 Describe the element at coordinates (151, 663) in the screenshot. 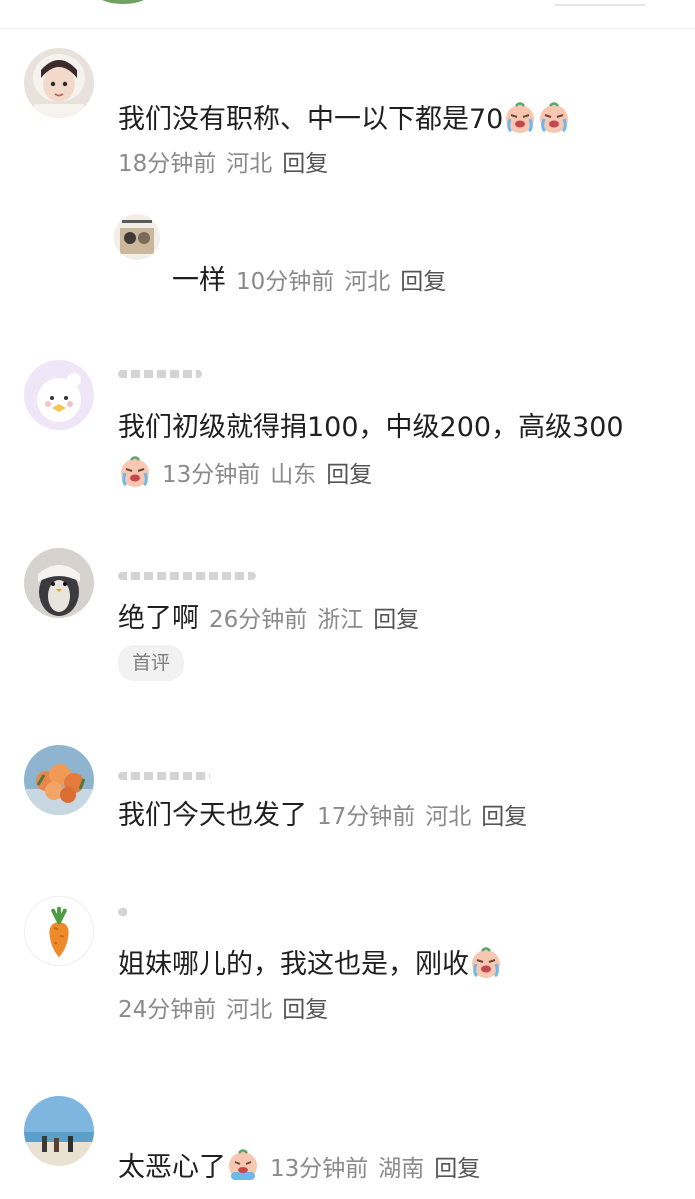

I see `first-comment-badge: 首评` at that location.